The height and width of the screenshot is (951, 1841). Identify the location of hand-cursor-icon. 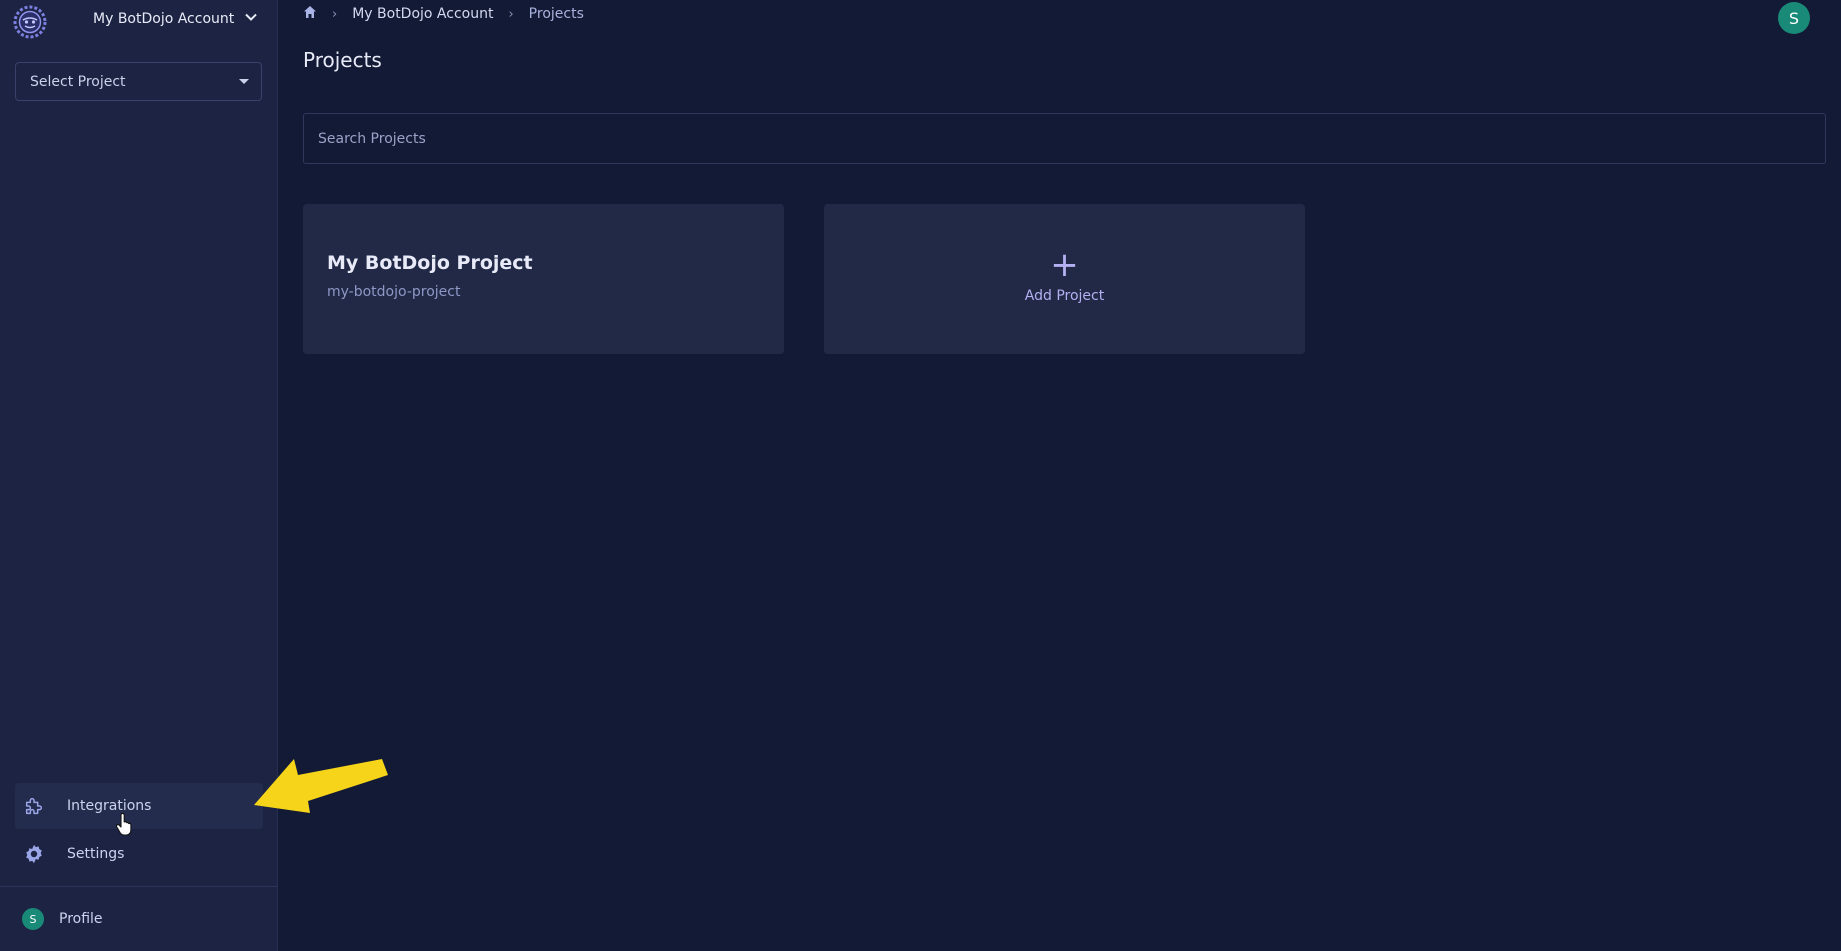
(123, 824).